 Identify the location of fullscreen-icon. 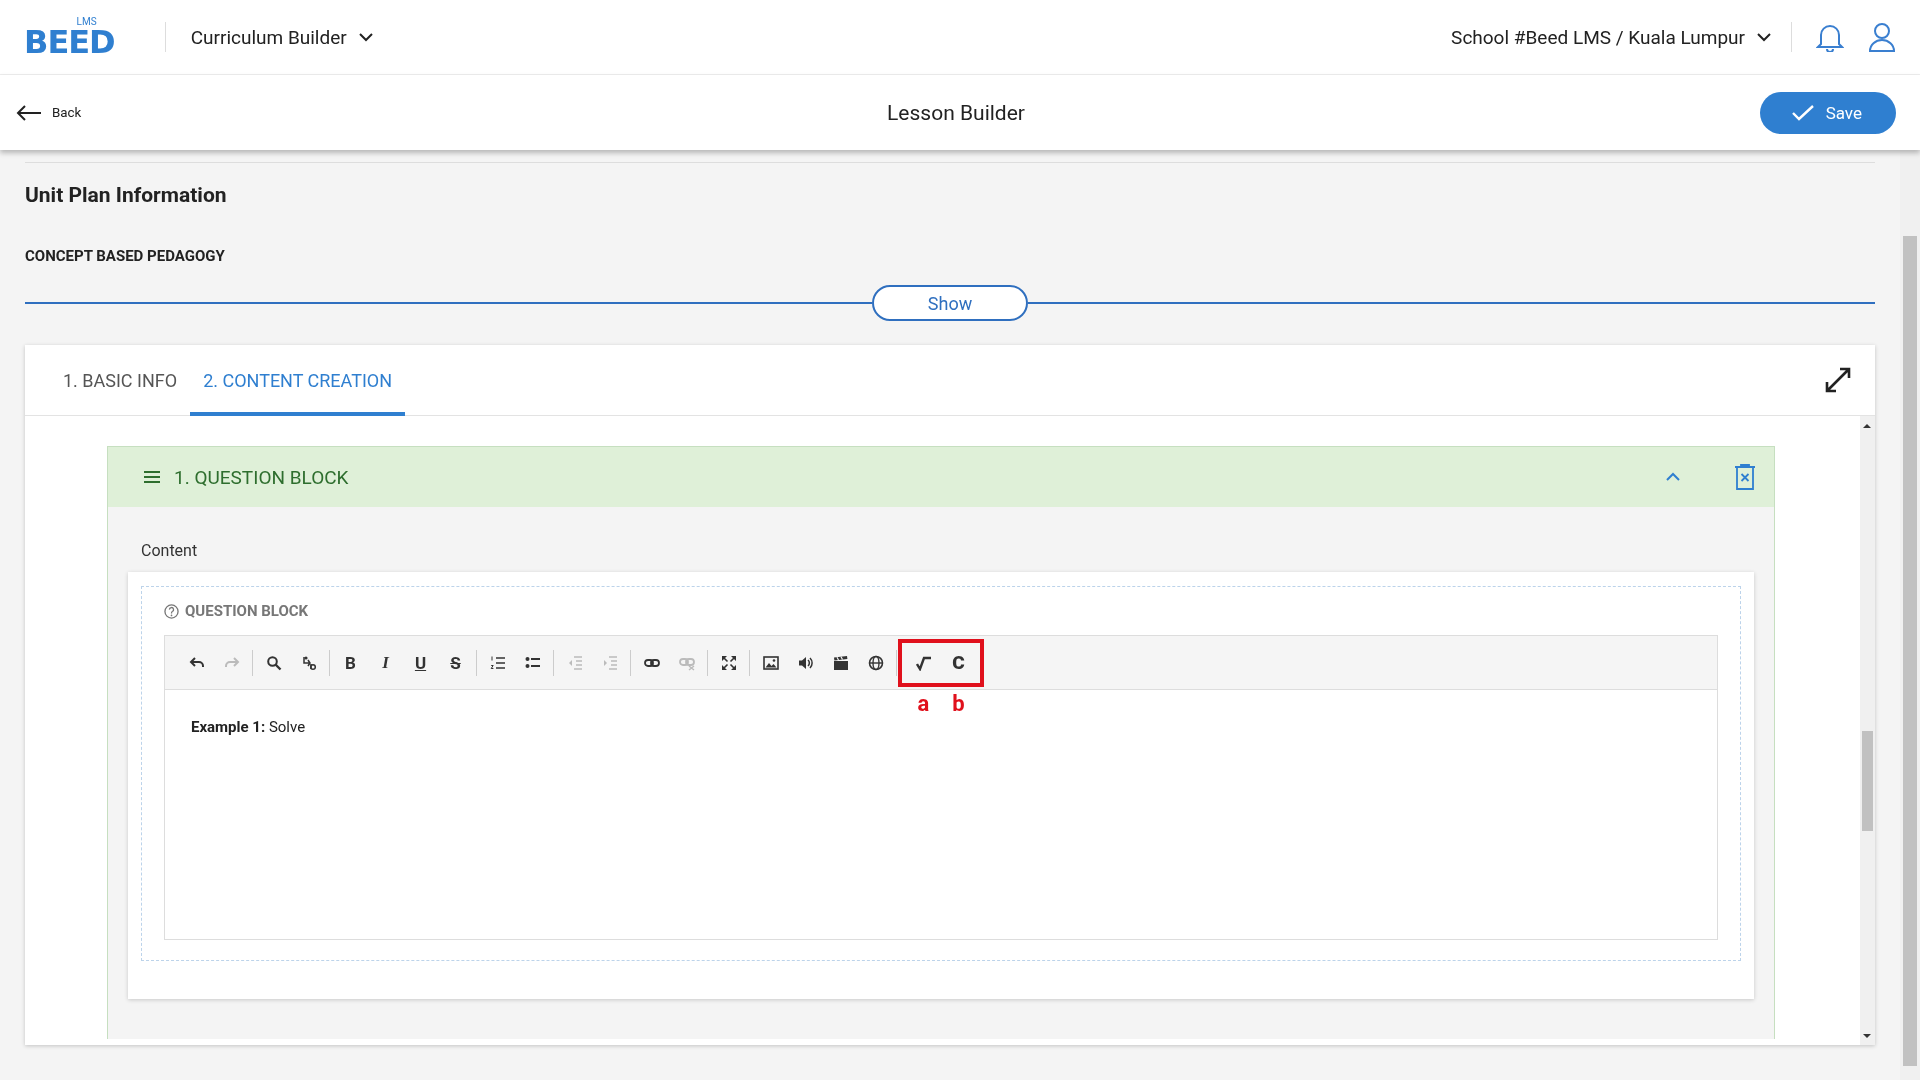
(728, 662).